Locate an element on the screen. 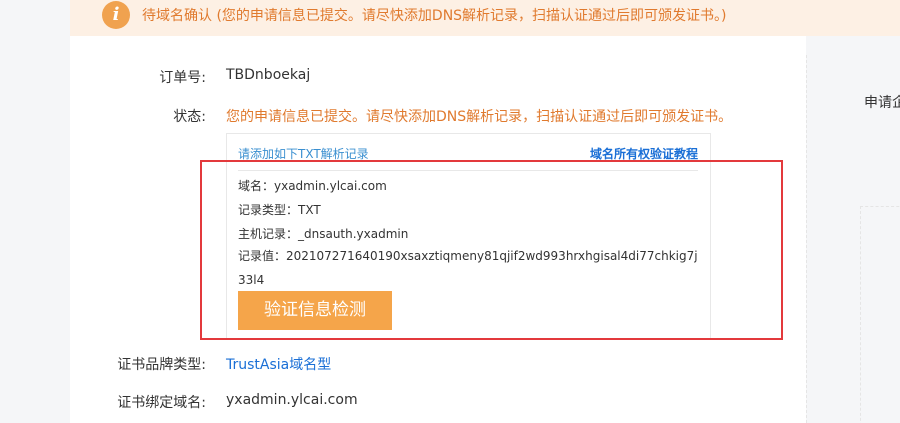  dns-box-header: 请添加如下TXT解析记录 域名所有权验证教程 is located at coordinates (468, 152).